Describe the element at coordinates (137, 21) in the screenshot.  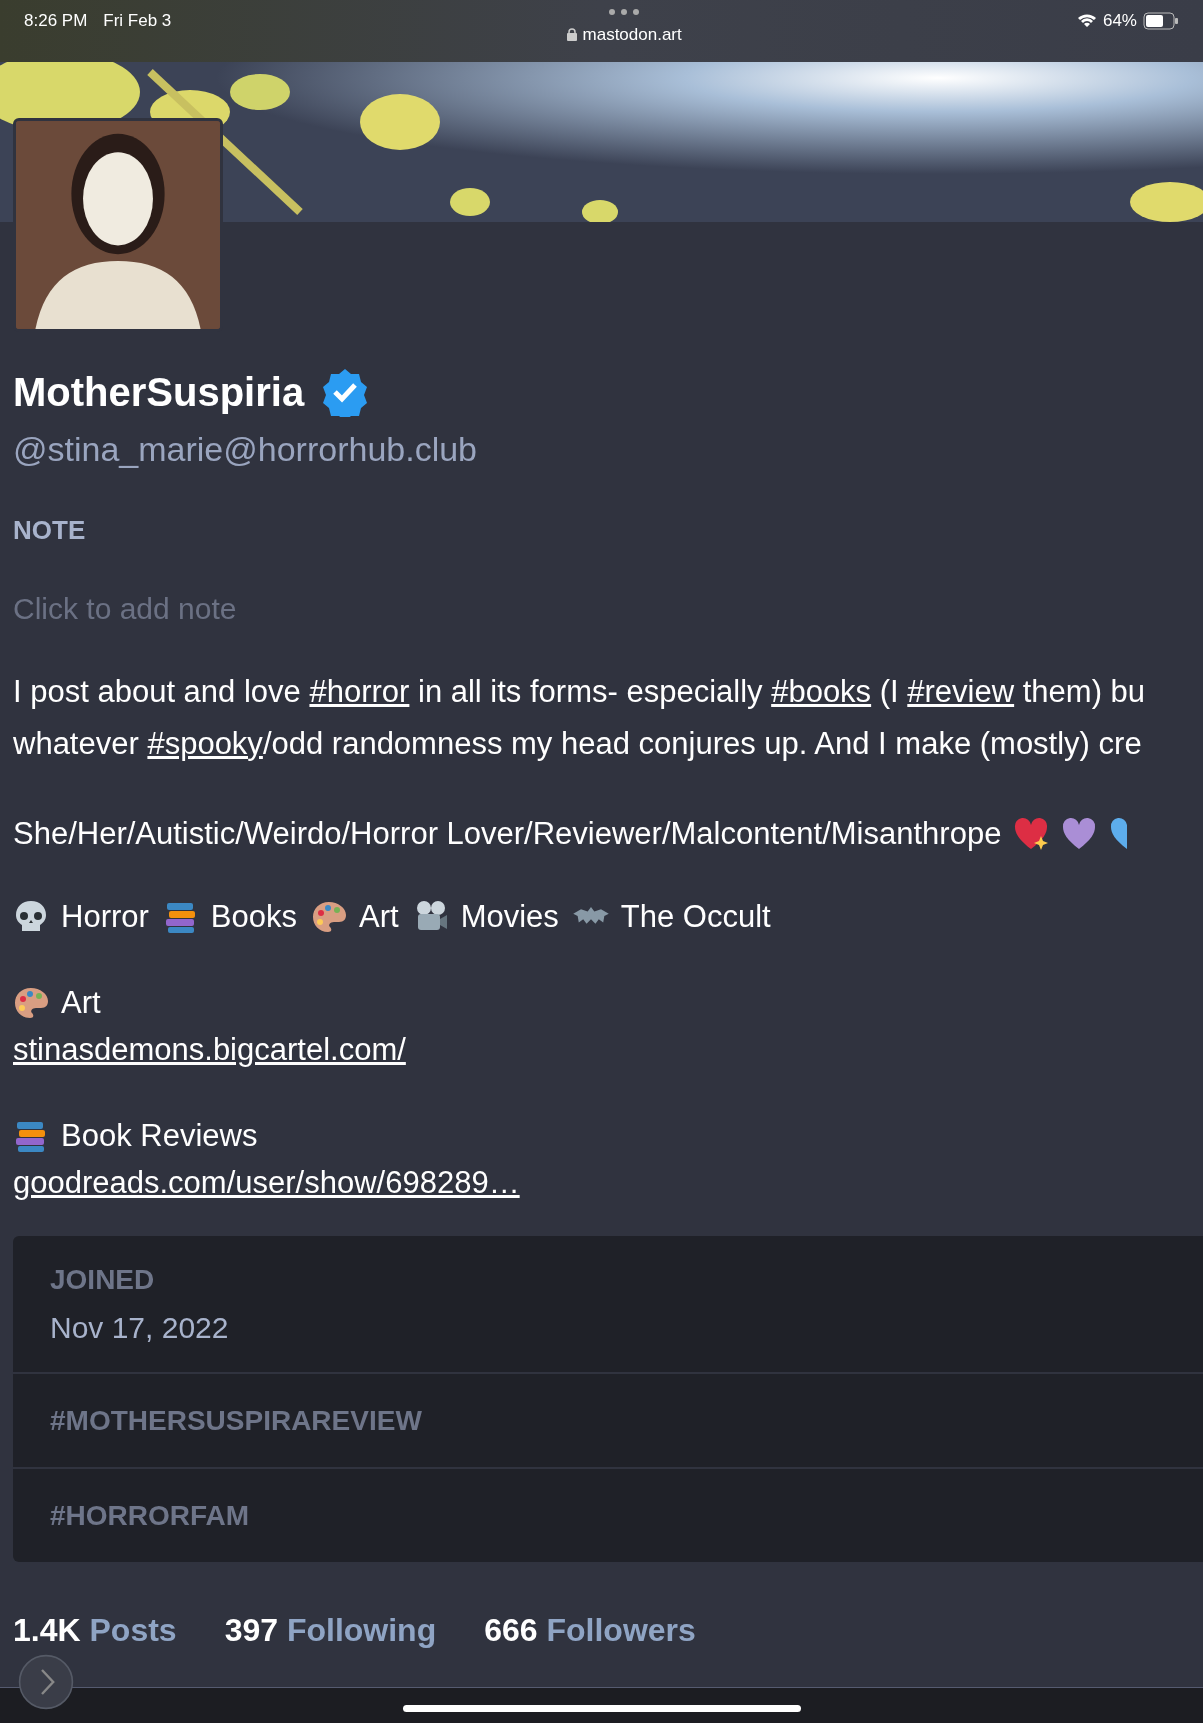
I see `date: Fri Feb 3` at that location.